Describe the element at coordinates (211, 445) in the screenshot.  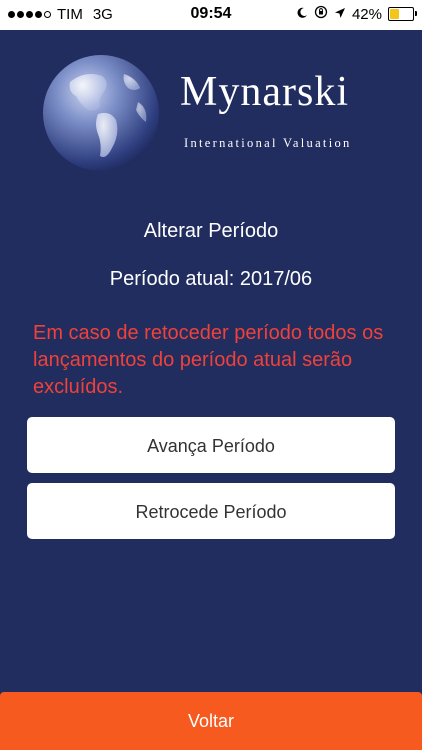
I see `advance-period-button: Avança Período` at that location.